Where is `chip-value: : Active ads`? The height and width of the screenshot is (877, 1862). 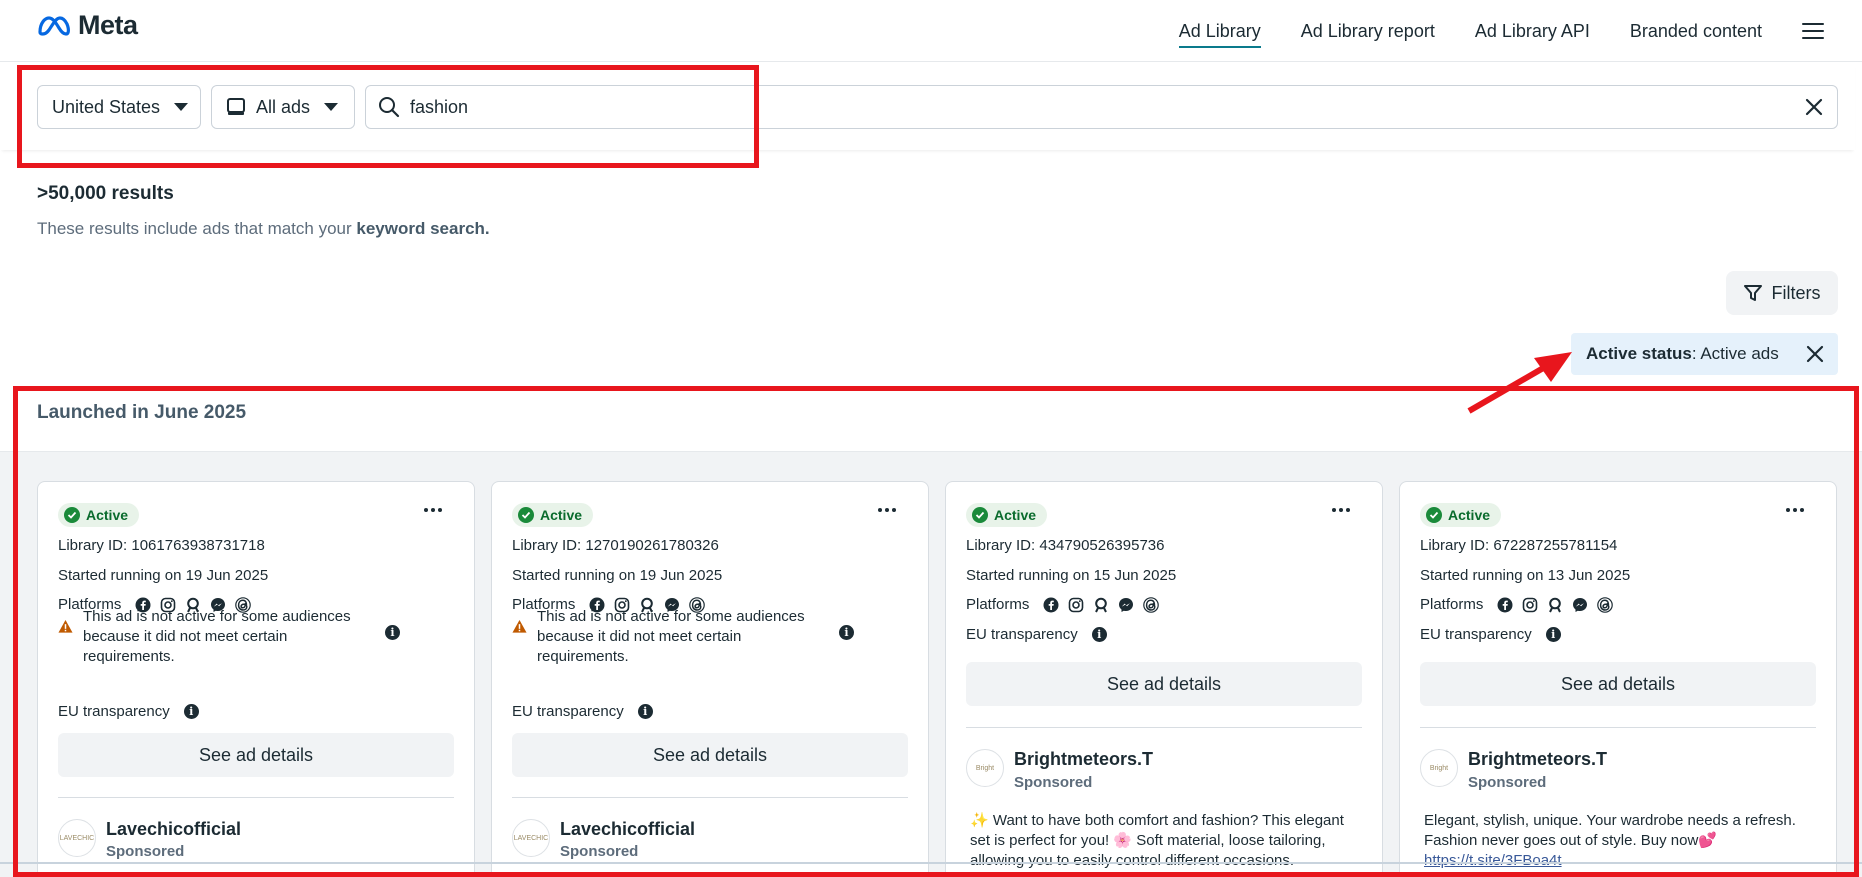
chip-value: : Active ads is located at coordinates (1735, 353).